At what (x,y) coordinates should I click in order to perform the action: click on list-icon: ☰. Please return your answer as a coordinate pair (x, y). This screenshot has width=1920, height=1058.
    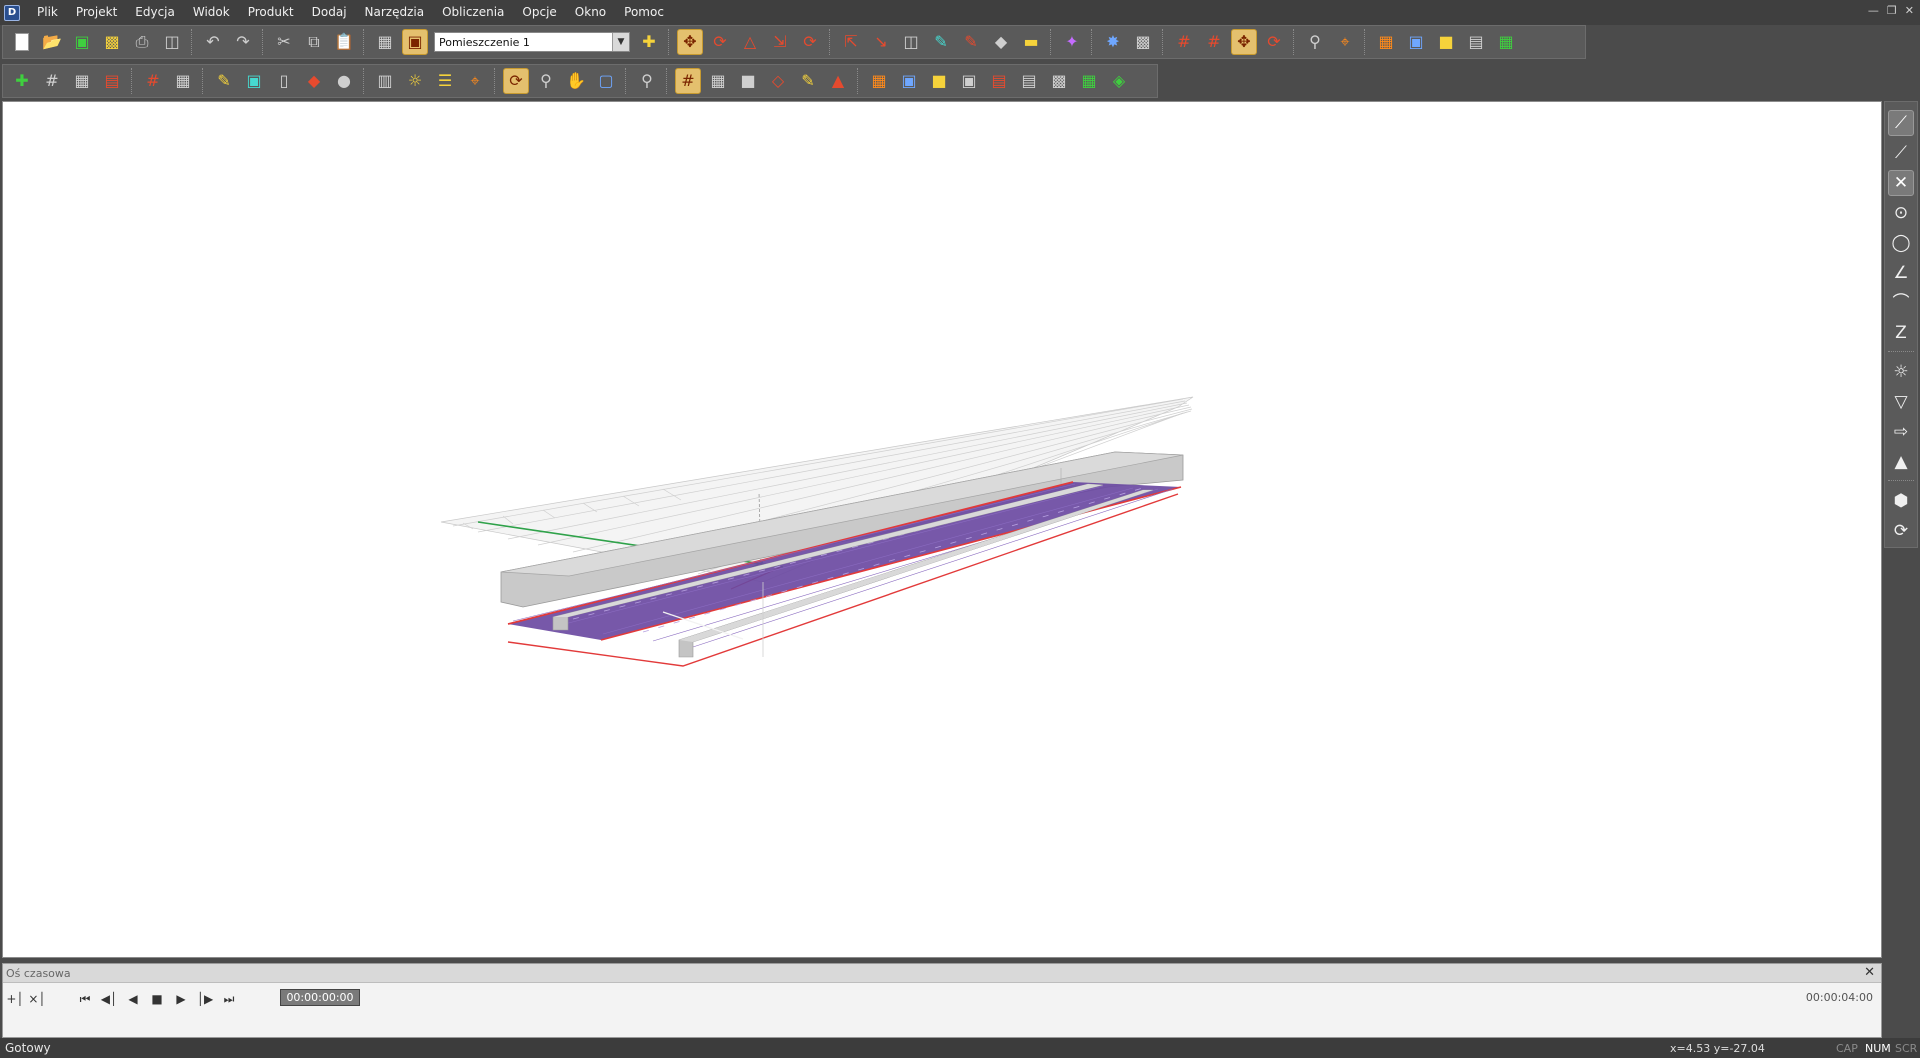
    Looking at the image, I should click on (445, 81).